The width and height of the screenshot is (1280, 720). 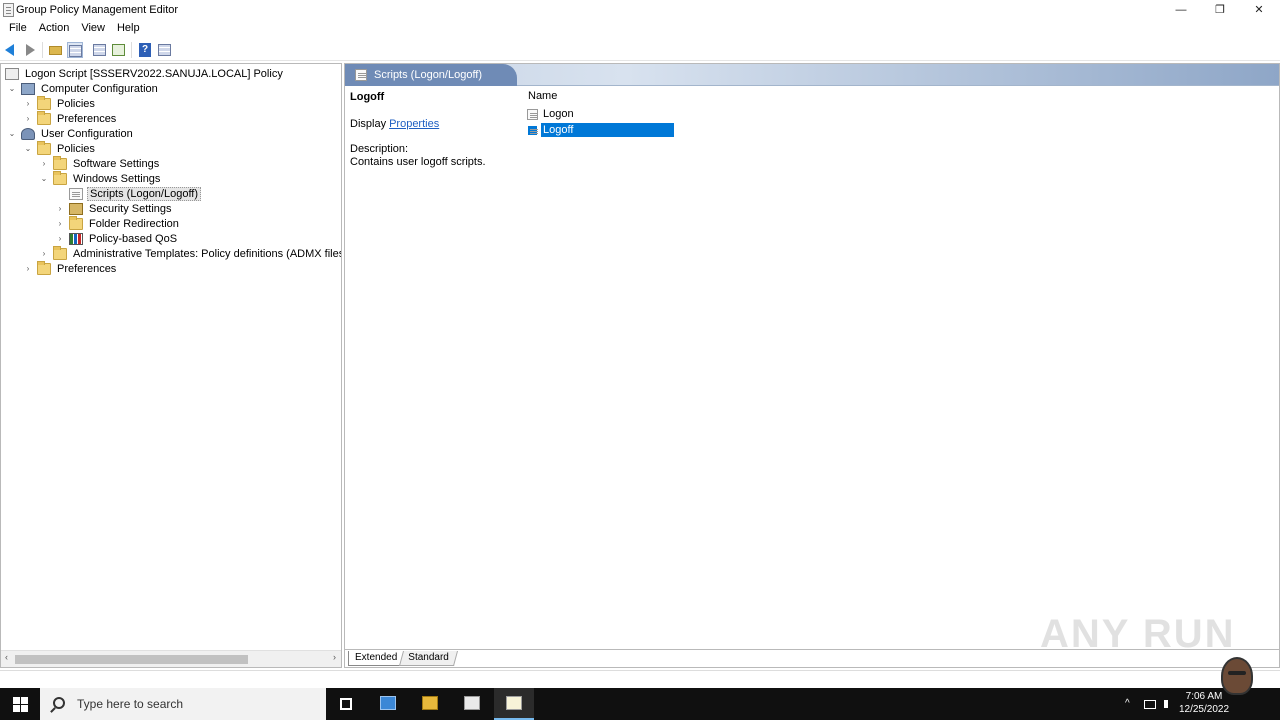 What do you see at coordinates (367, 97) in the screenshot?
I see `extended-item-title: Logoff` at bounding box center [367, 97].